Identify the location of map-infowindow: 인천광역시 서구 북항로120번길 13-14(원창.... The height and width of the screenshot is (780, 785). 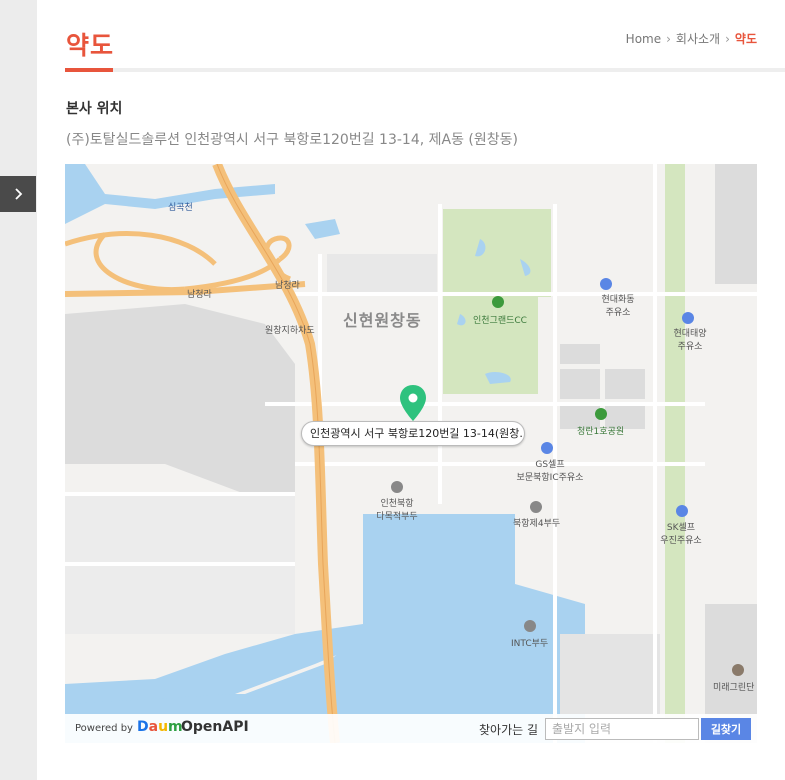
(413, 433).